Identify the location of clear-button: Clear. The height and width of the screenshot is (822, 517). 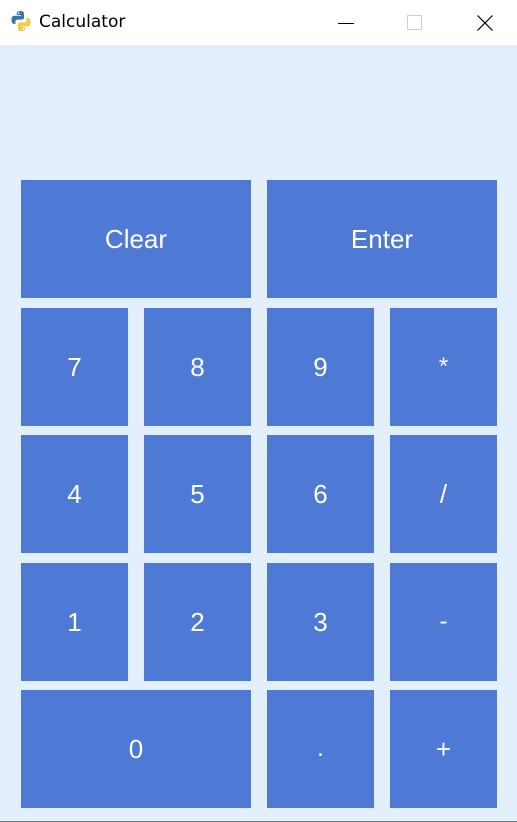
(136, 239).